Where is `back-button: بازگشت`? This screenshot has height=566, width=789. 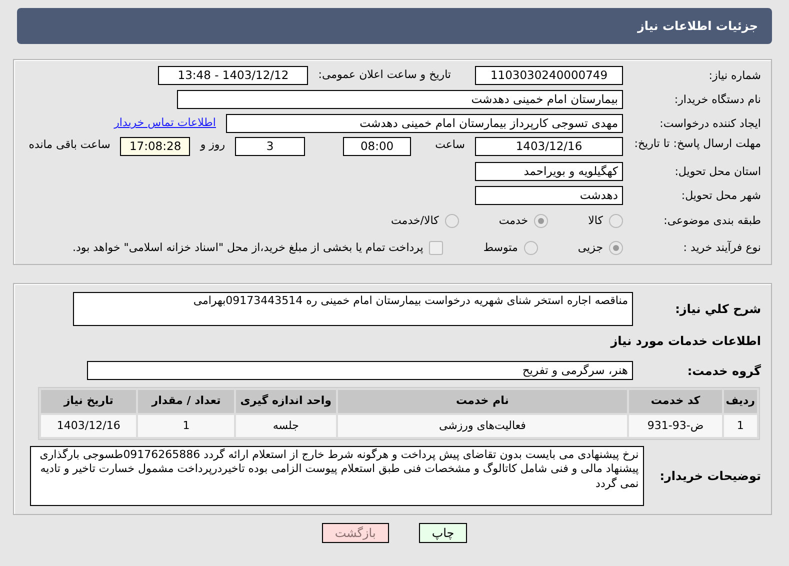
back-button: بازگشت is located at coordinates (355, 533).